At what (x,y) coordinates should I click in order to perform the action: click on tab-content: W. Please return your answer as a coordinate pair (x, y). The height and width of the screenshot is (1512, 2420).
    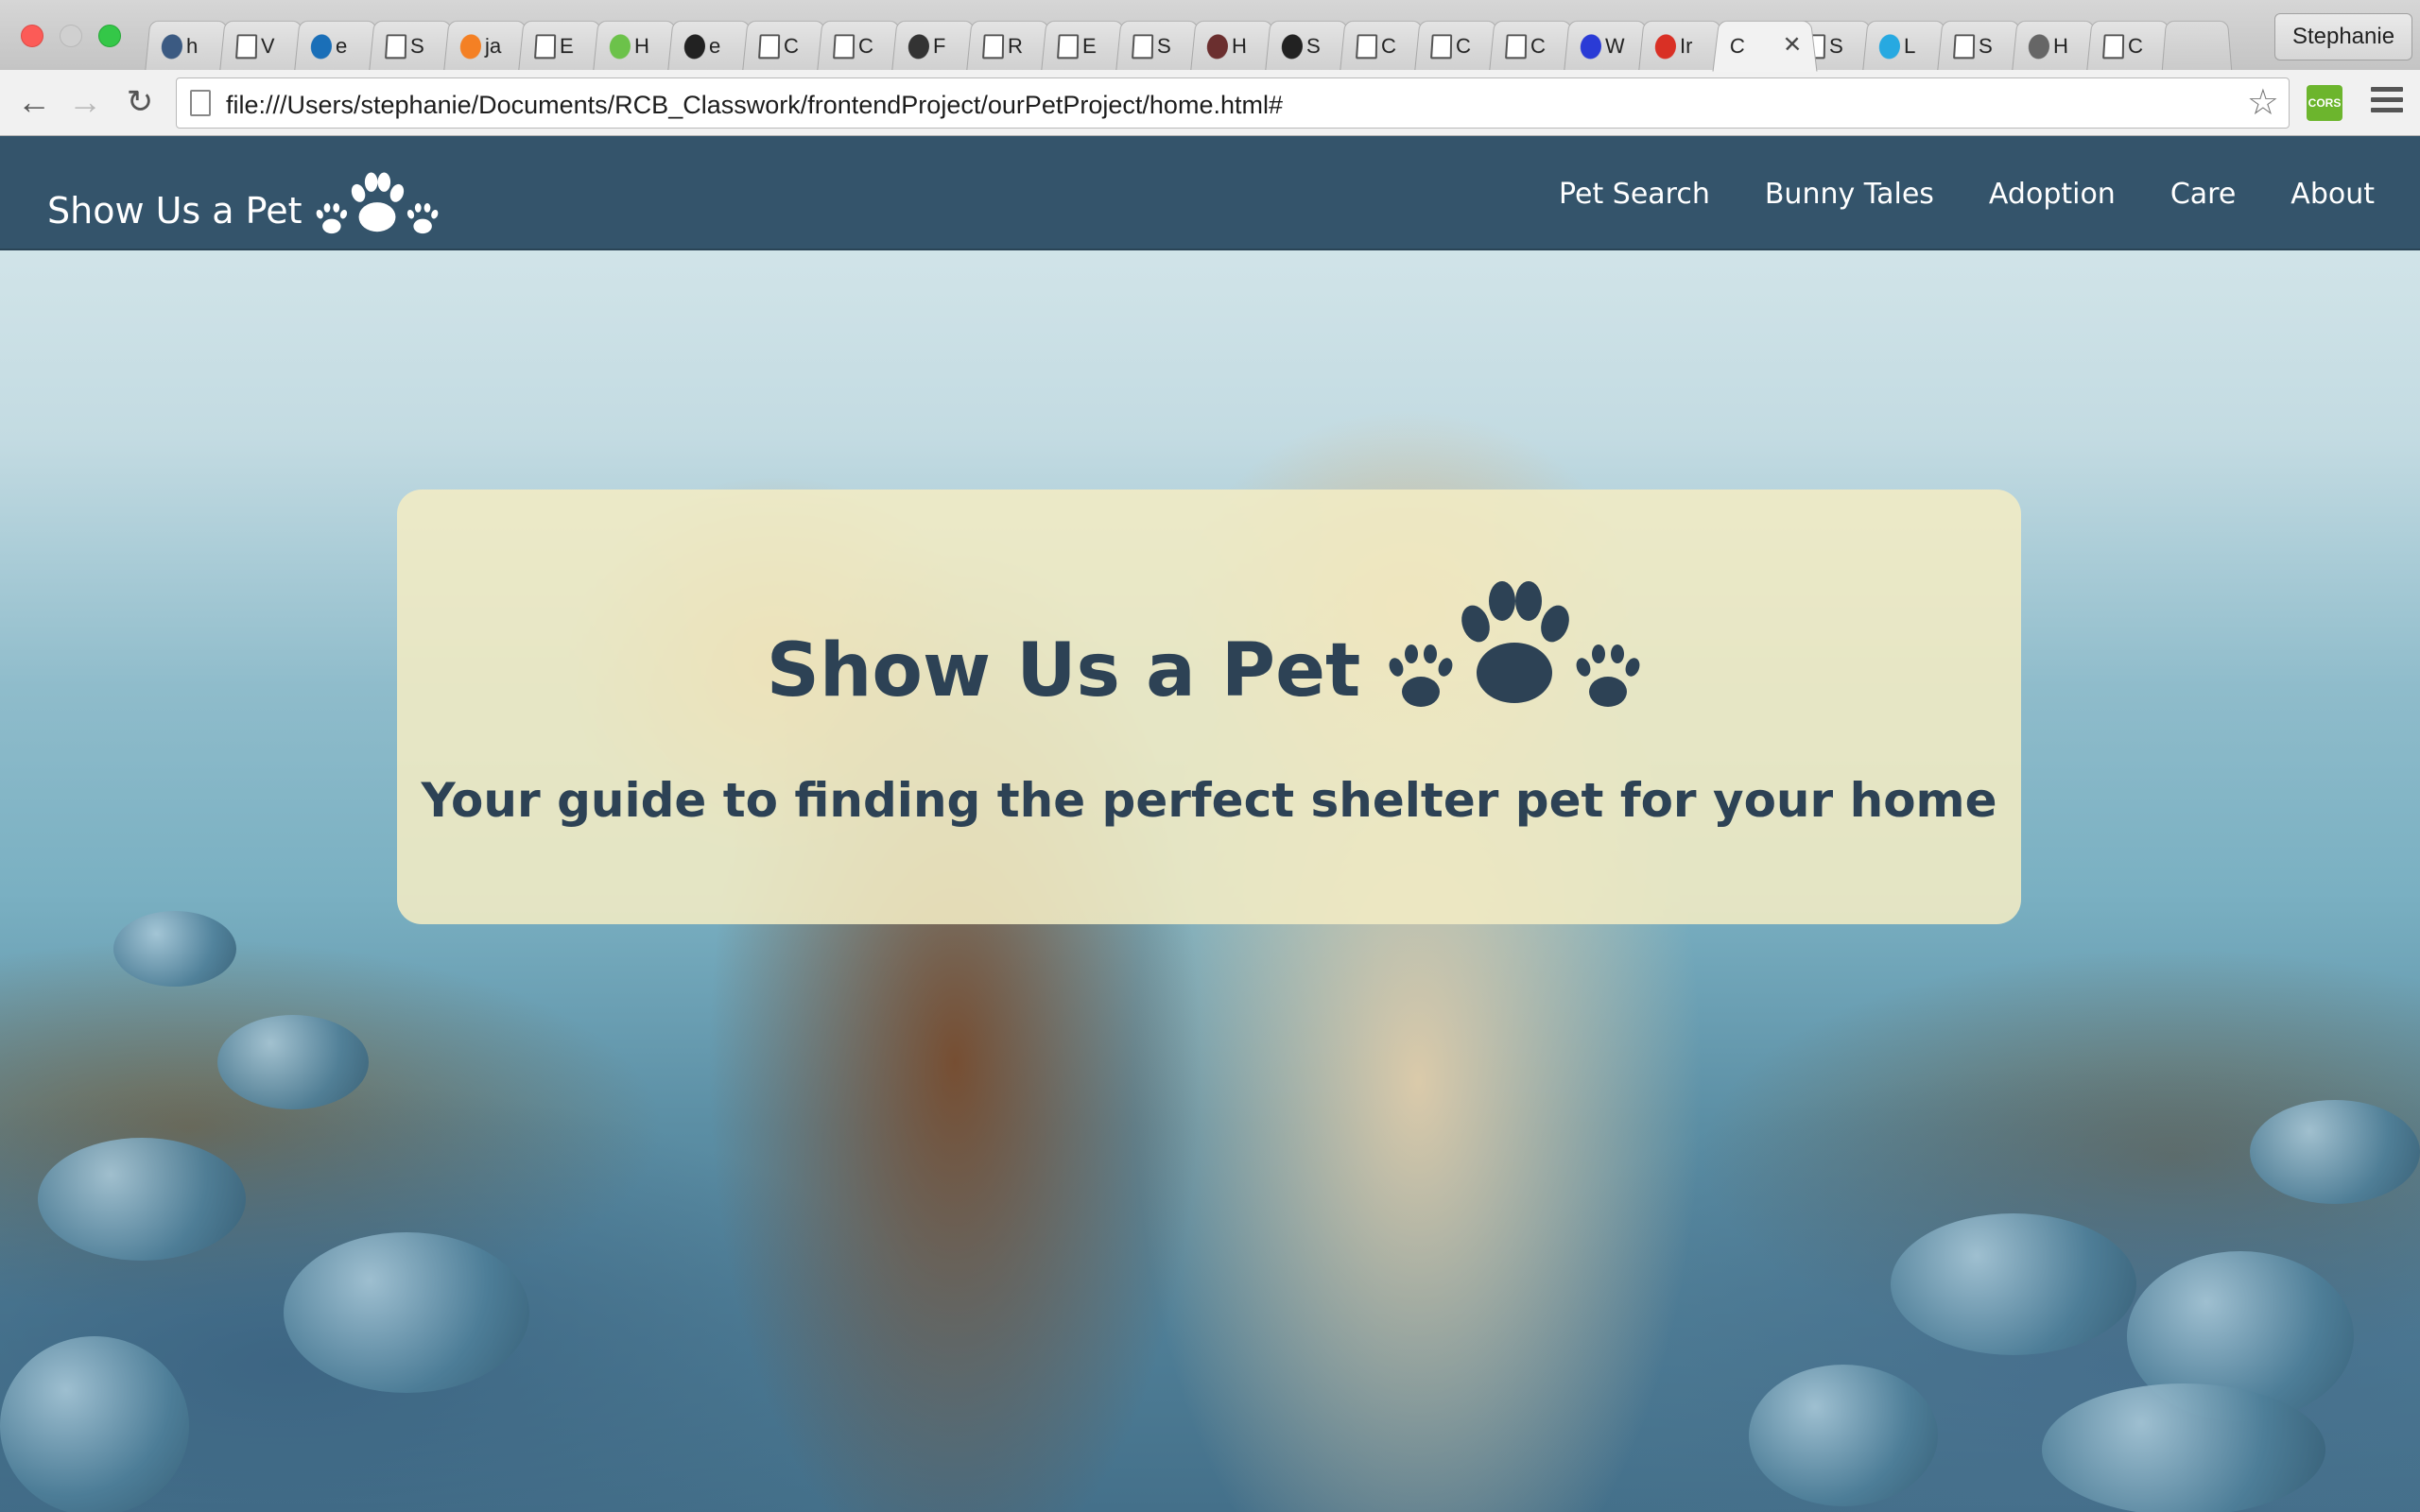
    Looking at the image, I should click on (1610, 46).